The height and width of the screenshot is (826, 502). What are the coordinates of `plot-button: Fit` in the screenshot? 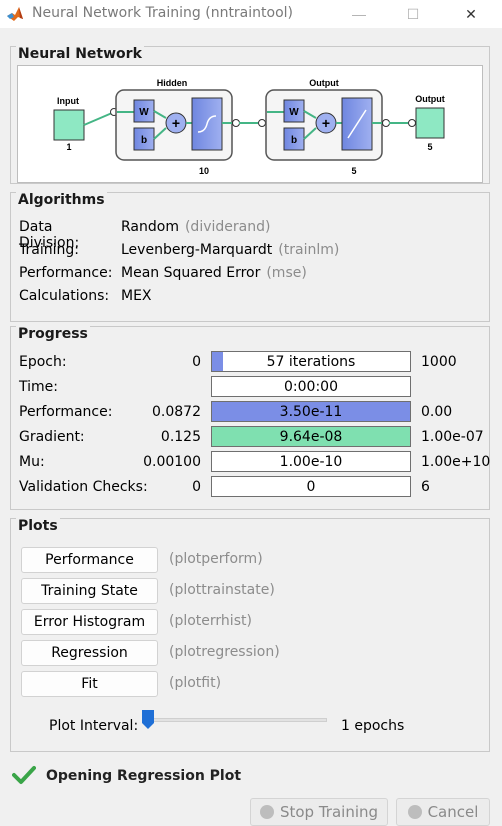 It's located at (89, 684).